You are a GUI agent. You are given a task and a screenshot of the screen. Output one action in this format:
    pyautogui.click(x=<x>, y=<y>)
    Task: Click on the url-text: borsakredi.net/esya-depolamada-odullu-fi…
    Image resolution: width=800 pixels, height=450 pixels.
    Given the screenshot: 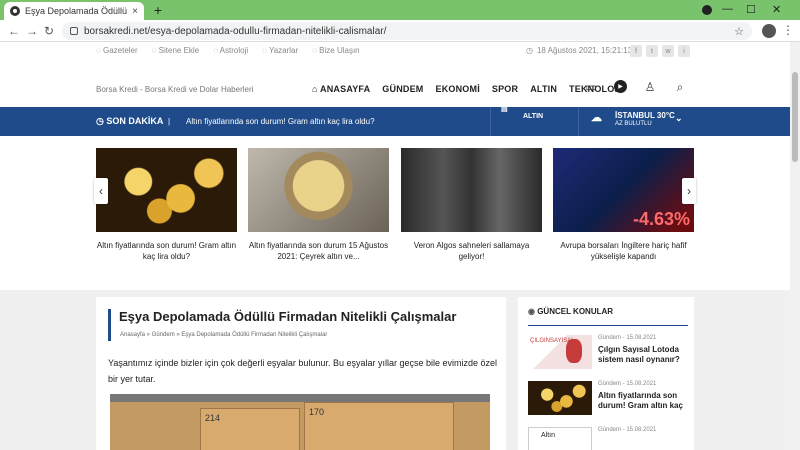 What is the action you would take?
    pyautogui.click(x=235, y=31)
    